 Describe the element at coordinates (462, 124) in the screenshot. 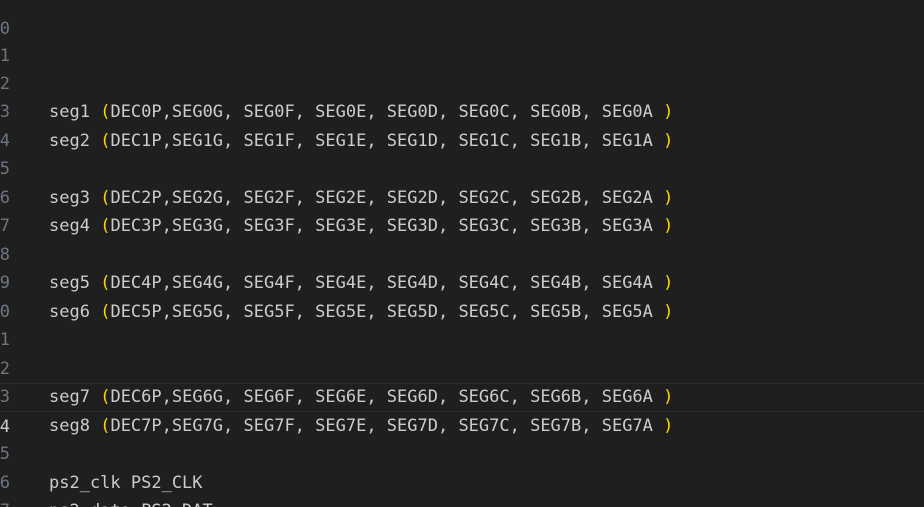

I see `editor-line: 4` at that location.